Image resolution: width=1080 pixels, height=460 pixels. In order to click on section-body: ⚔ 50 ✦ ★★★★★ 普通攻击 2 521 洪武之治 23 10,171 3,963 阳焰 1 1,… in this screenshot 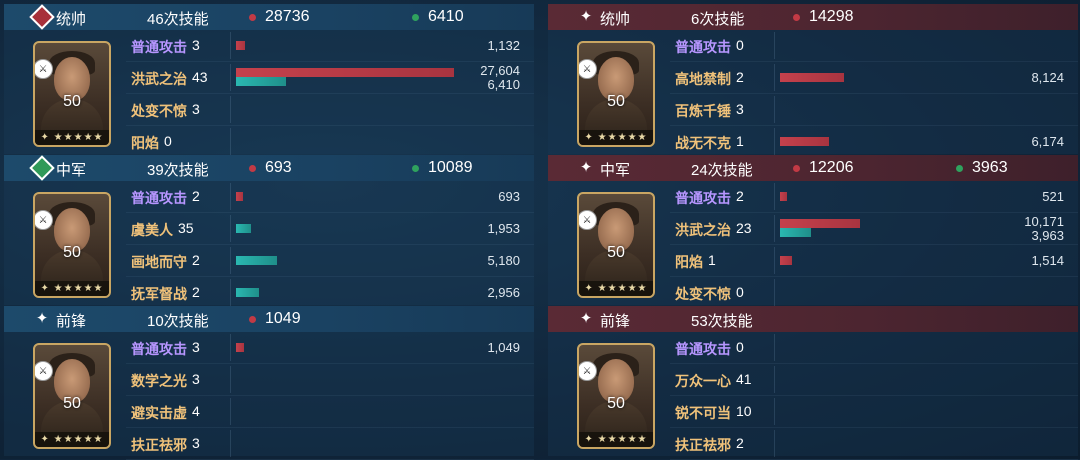, I will do `click(813, 245)`.